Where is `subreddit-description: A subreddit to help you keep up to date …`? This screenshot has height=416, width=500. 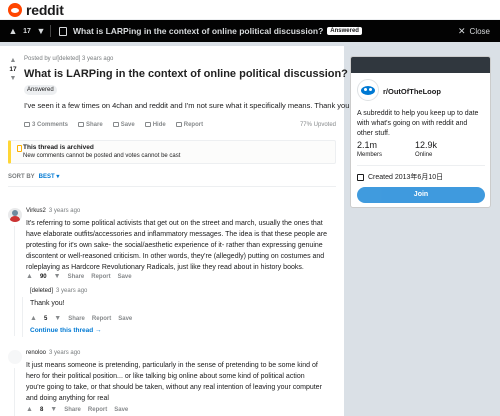
subreddit-description: A subreddit to help you keep up to date … is located at coordinates (418, 123).